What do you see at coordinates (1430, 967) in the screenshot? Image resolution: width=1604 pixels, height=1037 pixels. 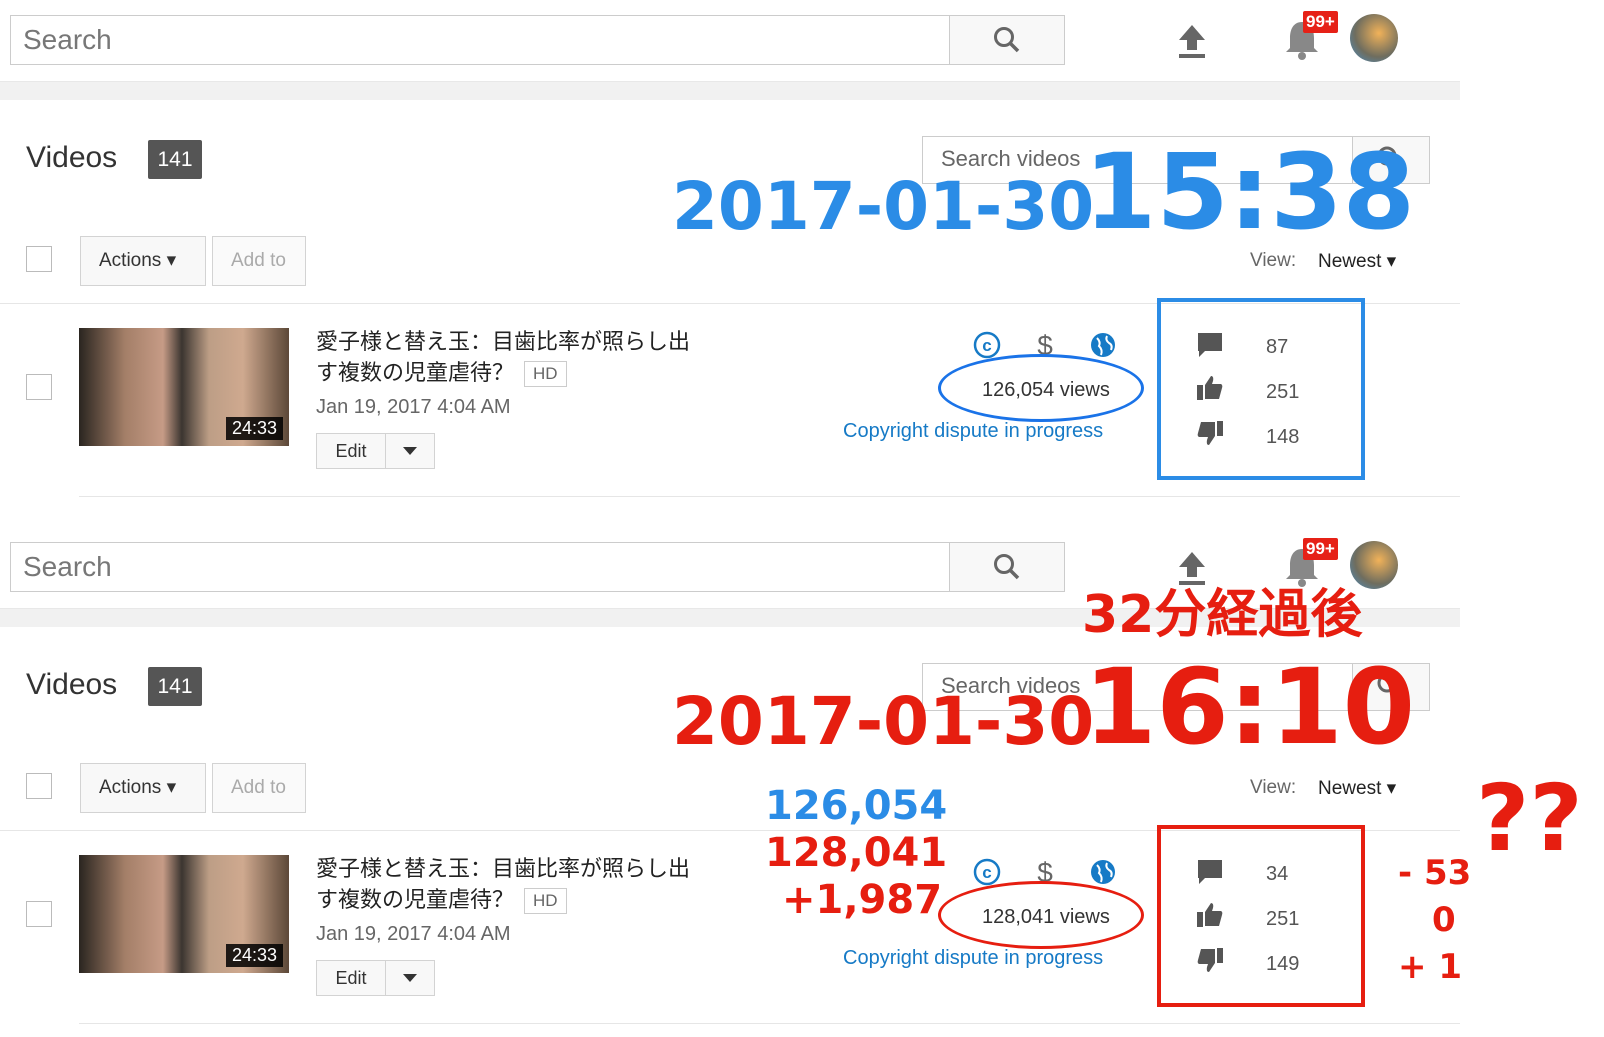 I see `annotation-dislikes-diff: + 1` at bounding box center [1430, 967].